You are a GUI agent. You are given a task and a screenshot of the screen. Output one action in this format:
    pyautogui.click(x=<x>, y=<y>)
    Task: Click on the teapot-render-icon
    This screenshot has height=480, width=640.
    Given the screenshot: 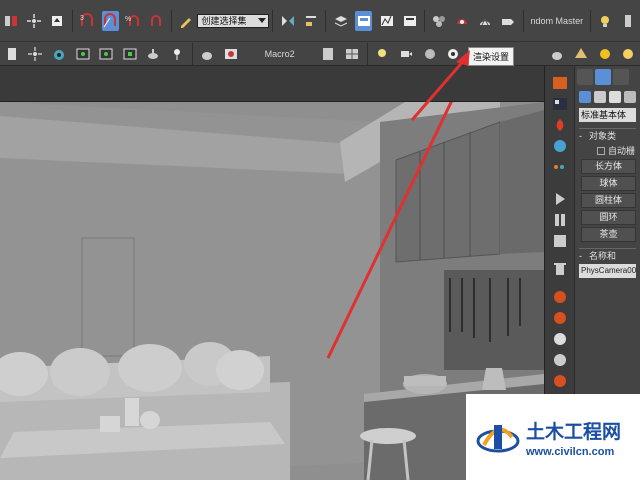 What is the action you would take?
    pyautogui.click(x=558, y=54)
    